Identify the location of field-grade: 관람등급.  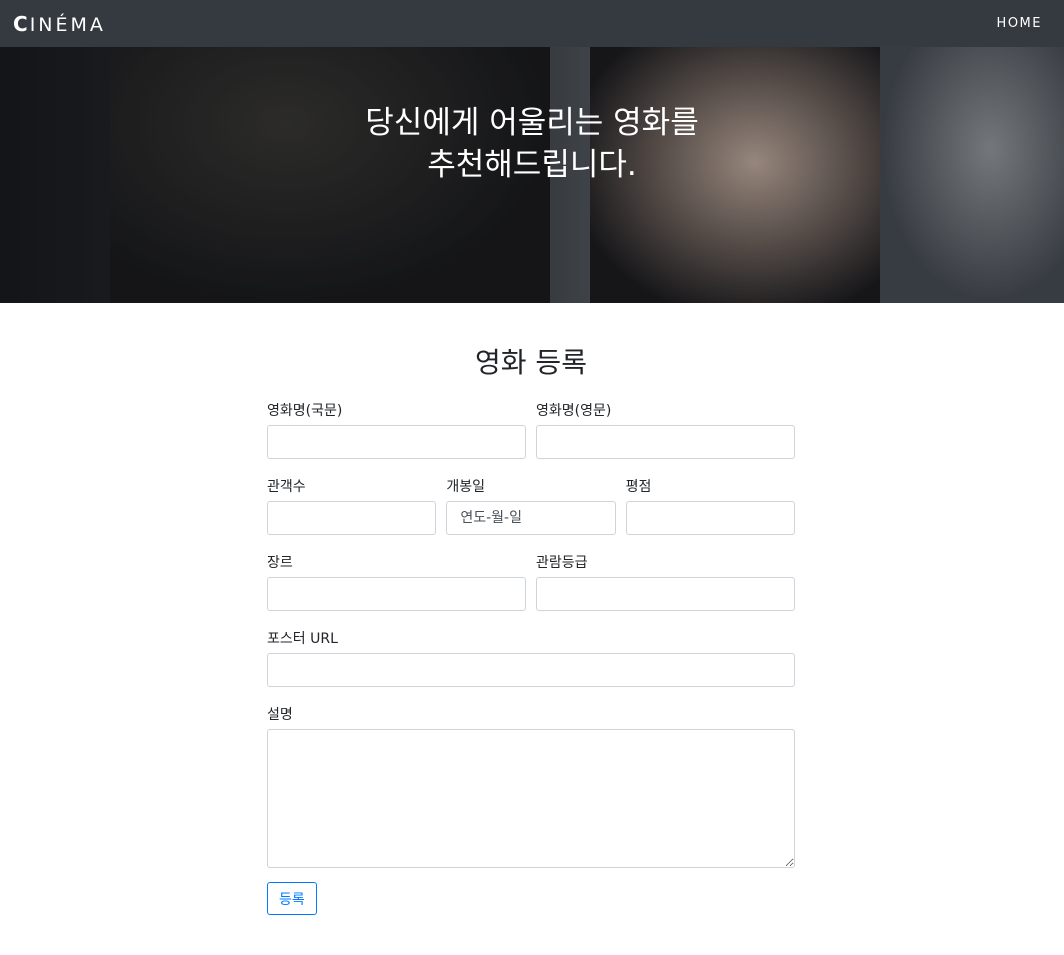
(665, 582).